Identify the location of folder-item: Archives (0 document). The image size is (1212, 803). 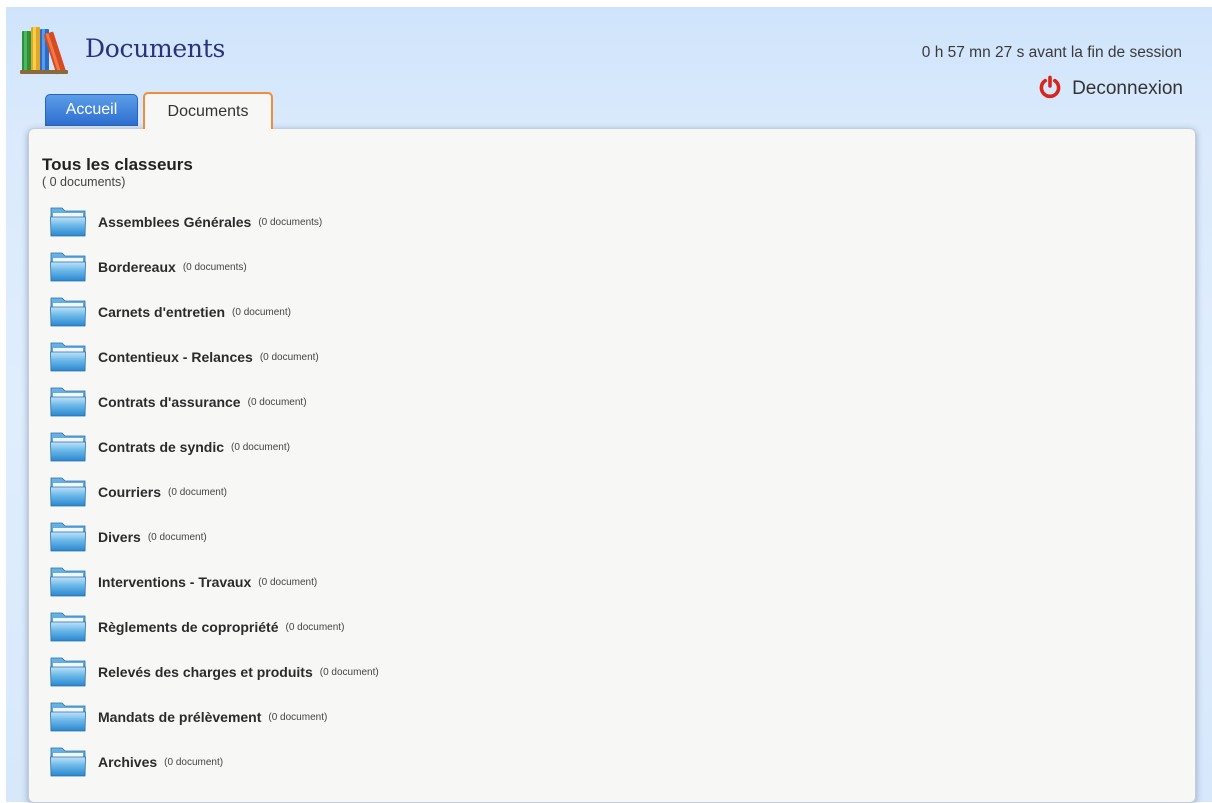
(136, 762).